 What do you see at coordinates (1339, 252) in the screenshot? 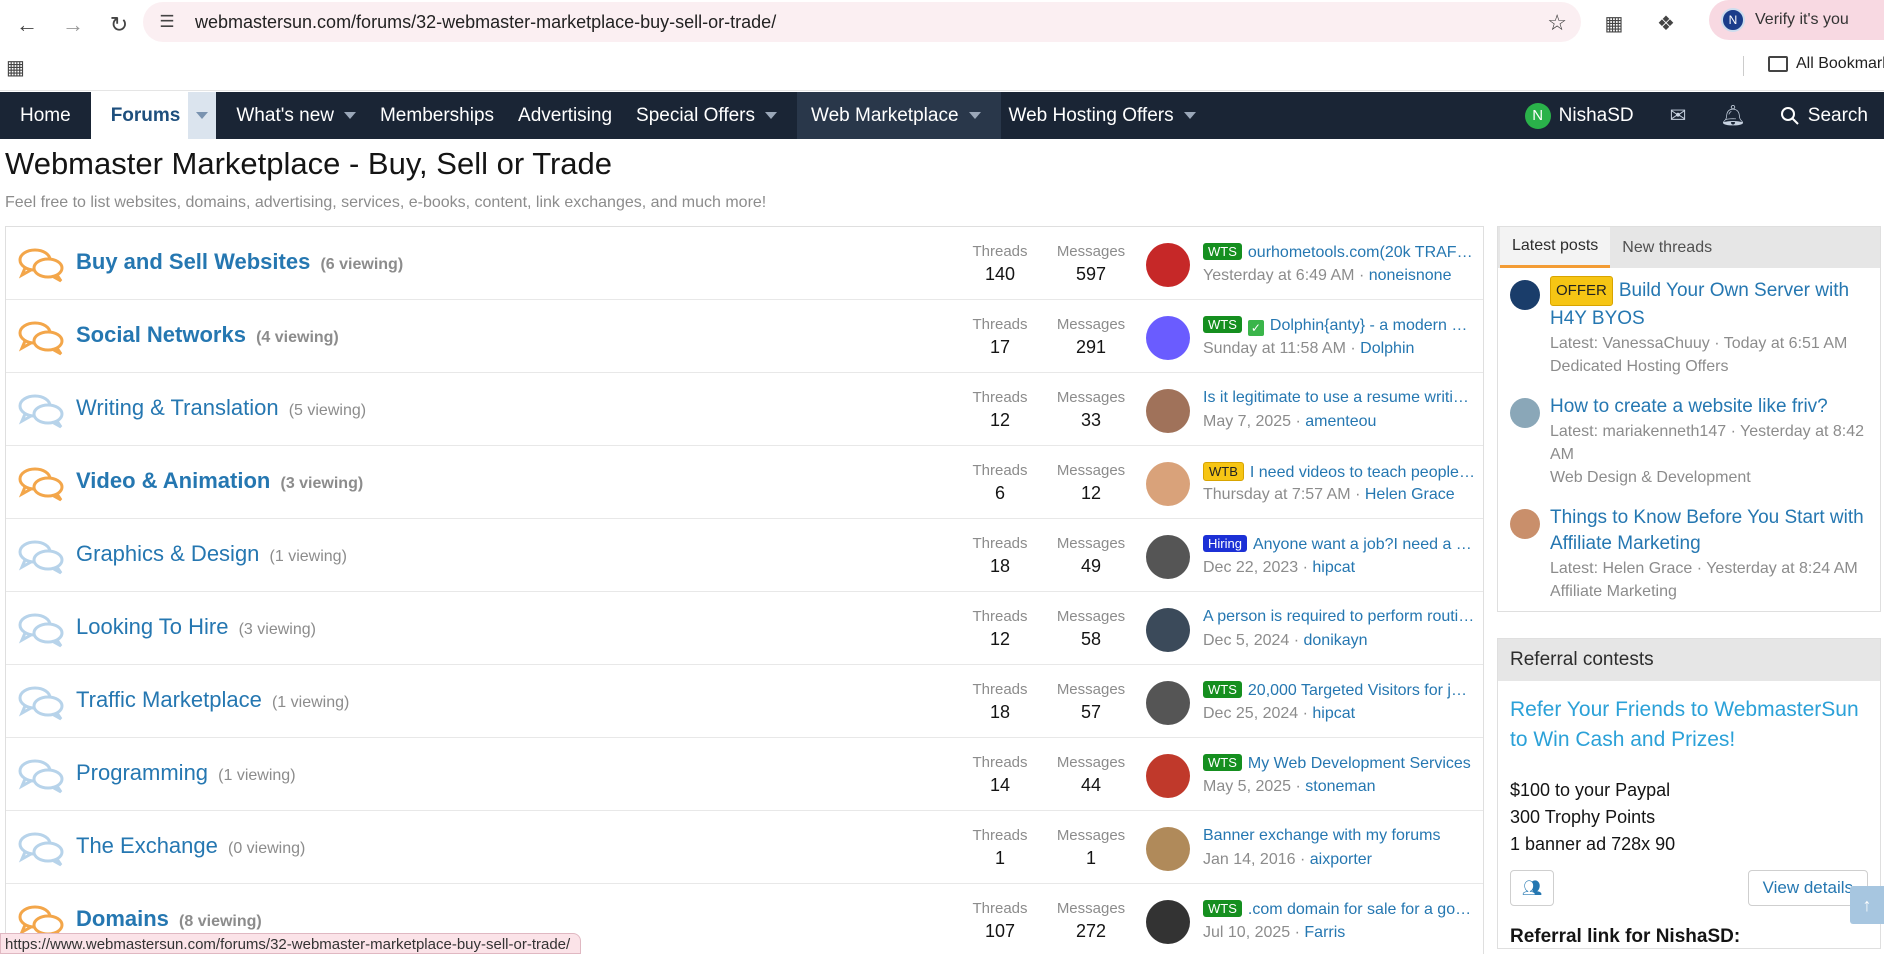
I see `last-post-title-link: WTS ourhometools.com(20k TRAFFIC)` at bounding box center [1339, 252].